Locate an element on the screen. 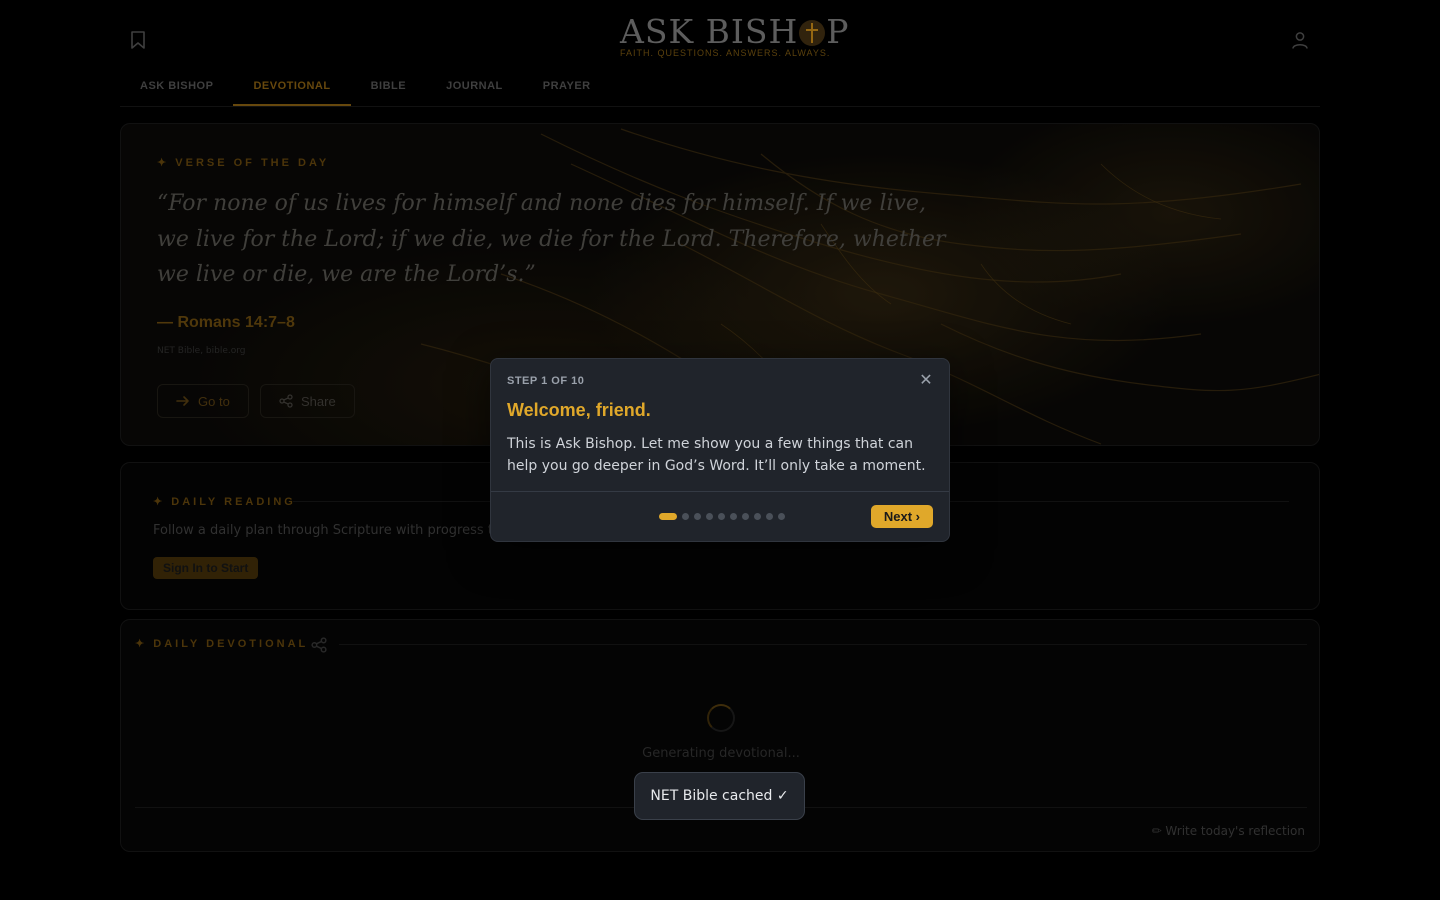 The height and width of the screenshot is (900, 1440). next-button: Next › is located at coordinates (901, 516).